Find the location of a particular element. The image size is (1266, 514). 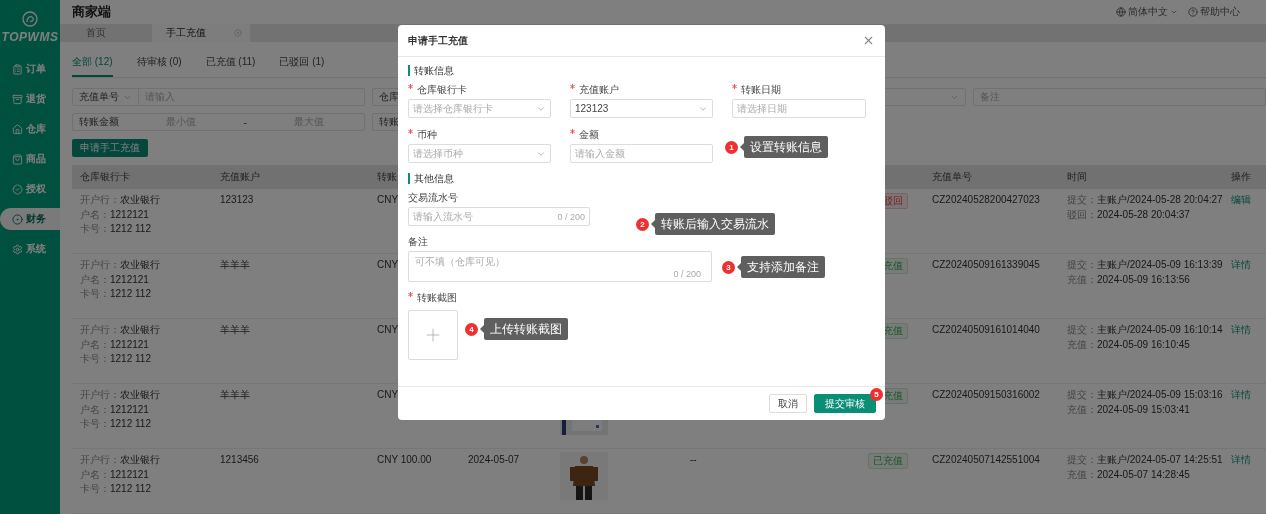

help-icon is located at coordinates (1193, 11).